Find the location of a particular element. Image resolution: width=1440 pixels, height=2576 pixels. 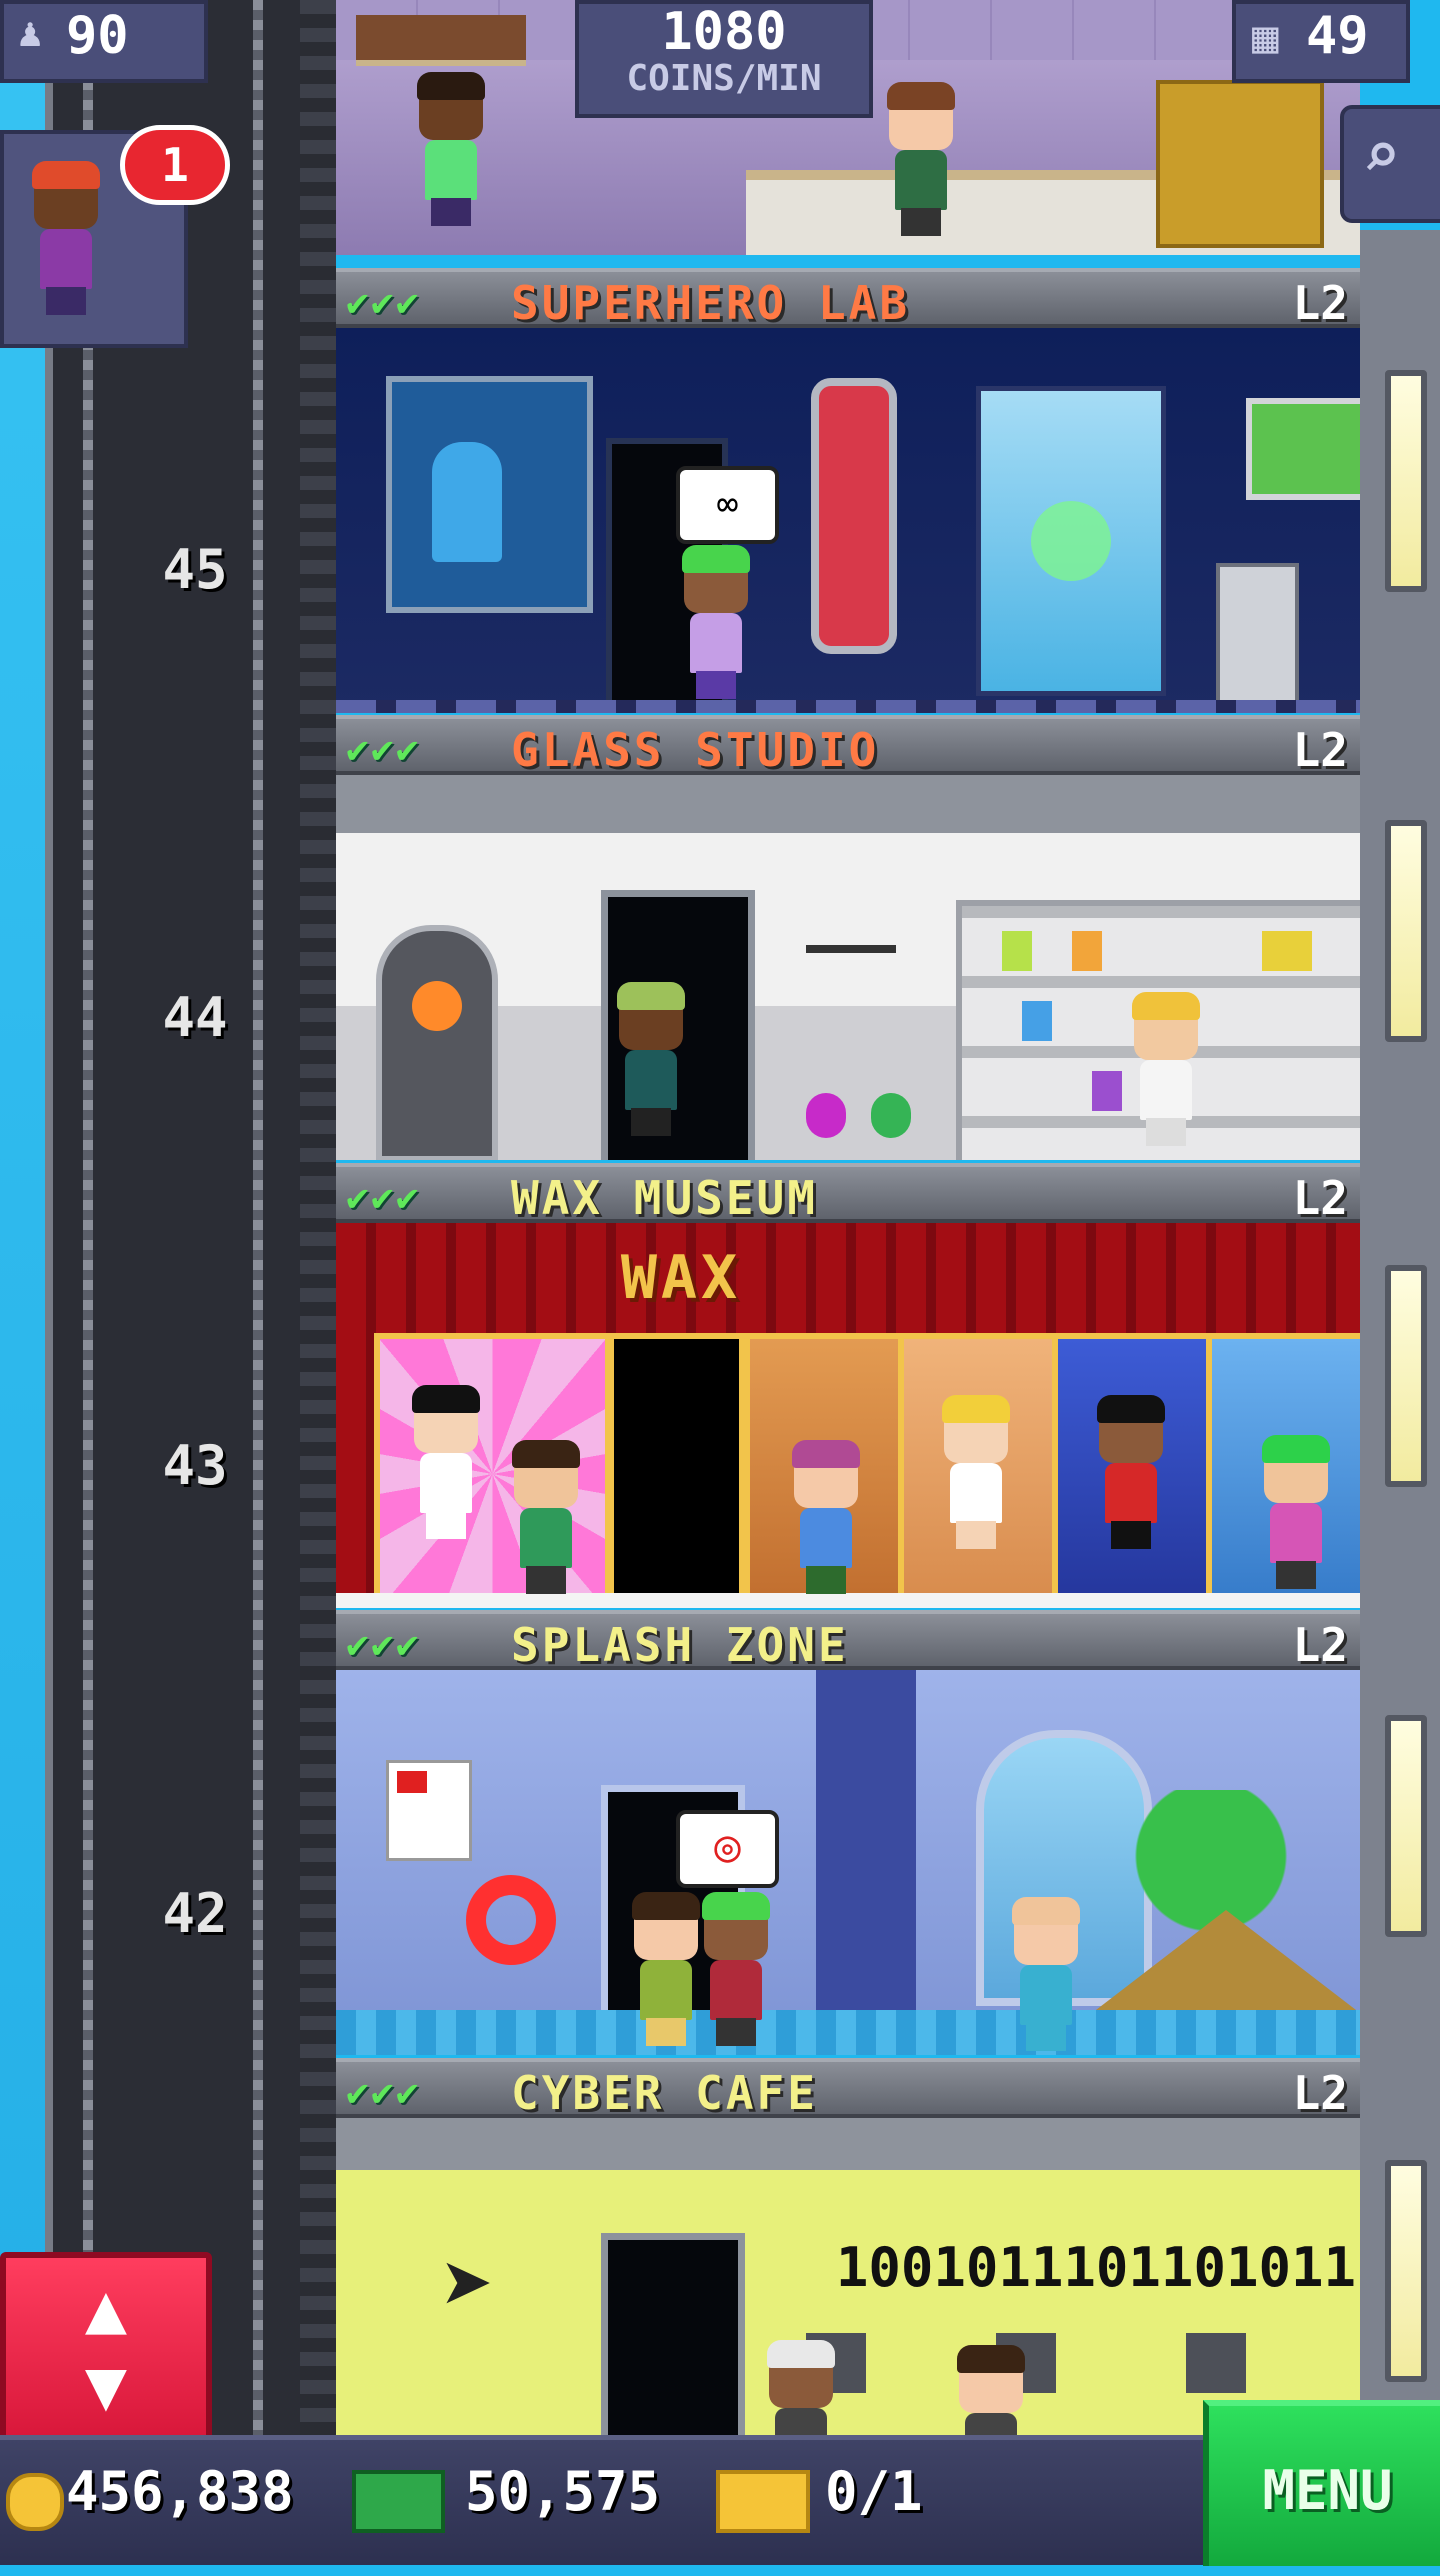

cyber-cafe-floor: ➤ 1001011101101011 is located at coordinates (848, 2278).